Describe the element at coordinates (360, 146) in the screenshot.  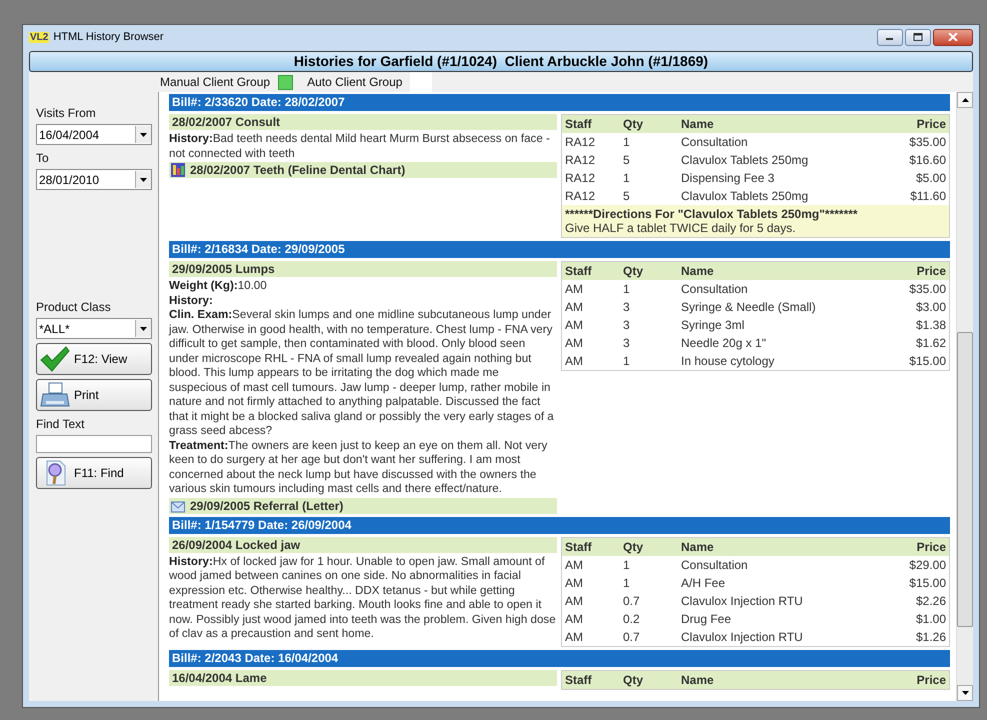
I see `note-text: History:Bad teeth needs dental Mild heart Murm Burst absecess on face - not connected with teeth` at that location.